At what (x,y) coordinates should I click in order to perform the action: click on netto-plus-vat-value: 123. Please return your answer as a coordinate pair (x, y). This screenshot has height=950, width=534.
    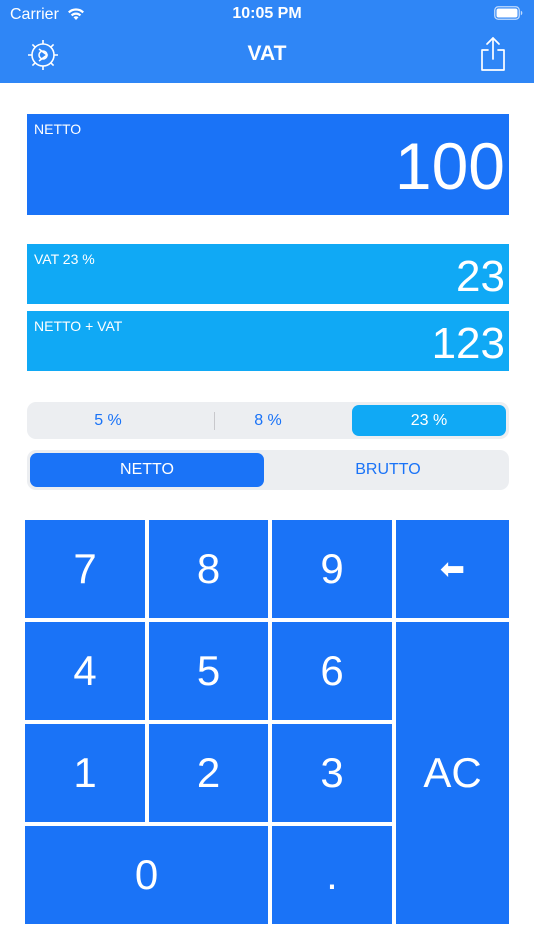
    Looking at the image, I should click on (468, 343).